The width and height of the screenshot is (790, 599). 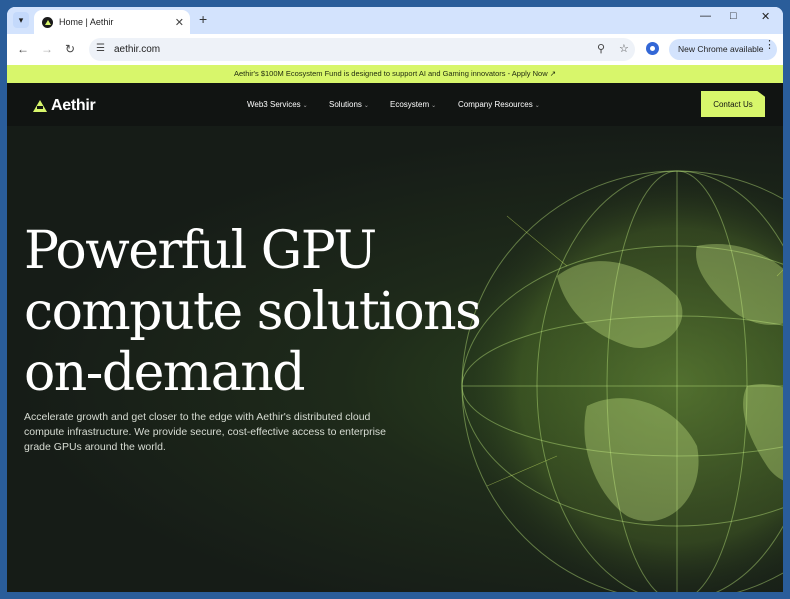 What do you see at coordinates (705, 16) in the screenshot?
I see `minimize-icon: —` at bounding box center [705, 16].